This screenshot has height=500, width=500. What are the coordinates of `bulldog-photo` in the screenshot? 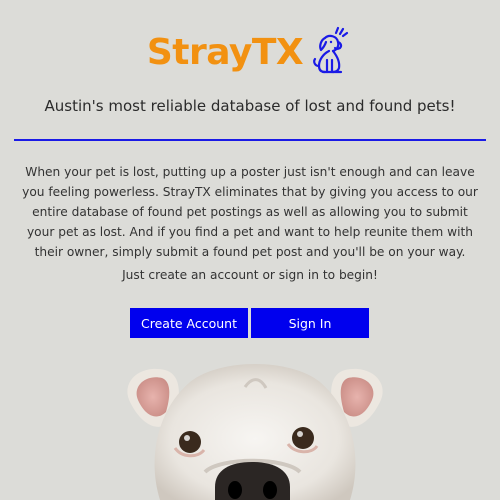 It's located at (255, 432).